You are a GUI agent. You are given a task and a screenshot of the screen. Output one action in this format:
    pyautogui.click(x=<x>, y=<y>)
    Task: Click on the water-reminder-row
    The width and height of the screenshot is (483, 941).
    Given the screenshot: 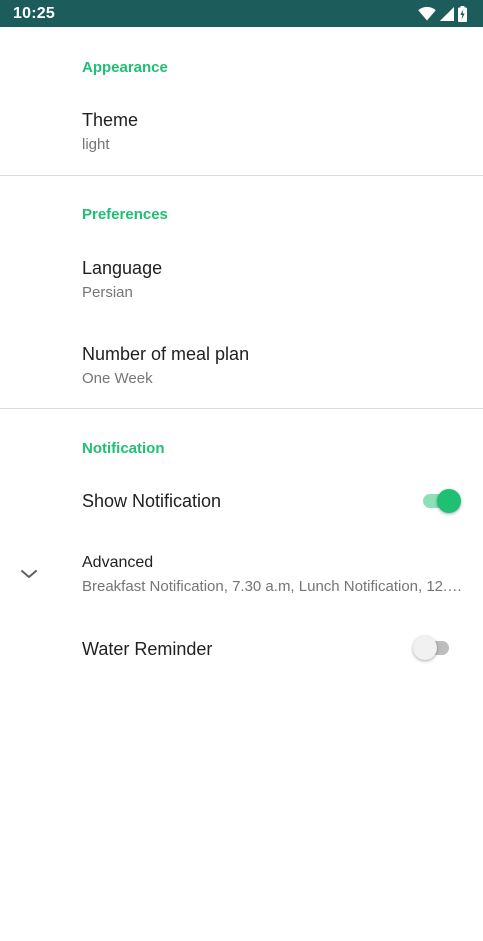 What is the action you would take?
    pyautogui.click(x=241, y=650)
    